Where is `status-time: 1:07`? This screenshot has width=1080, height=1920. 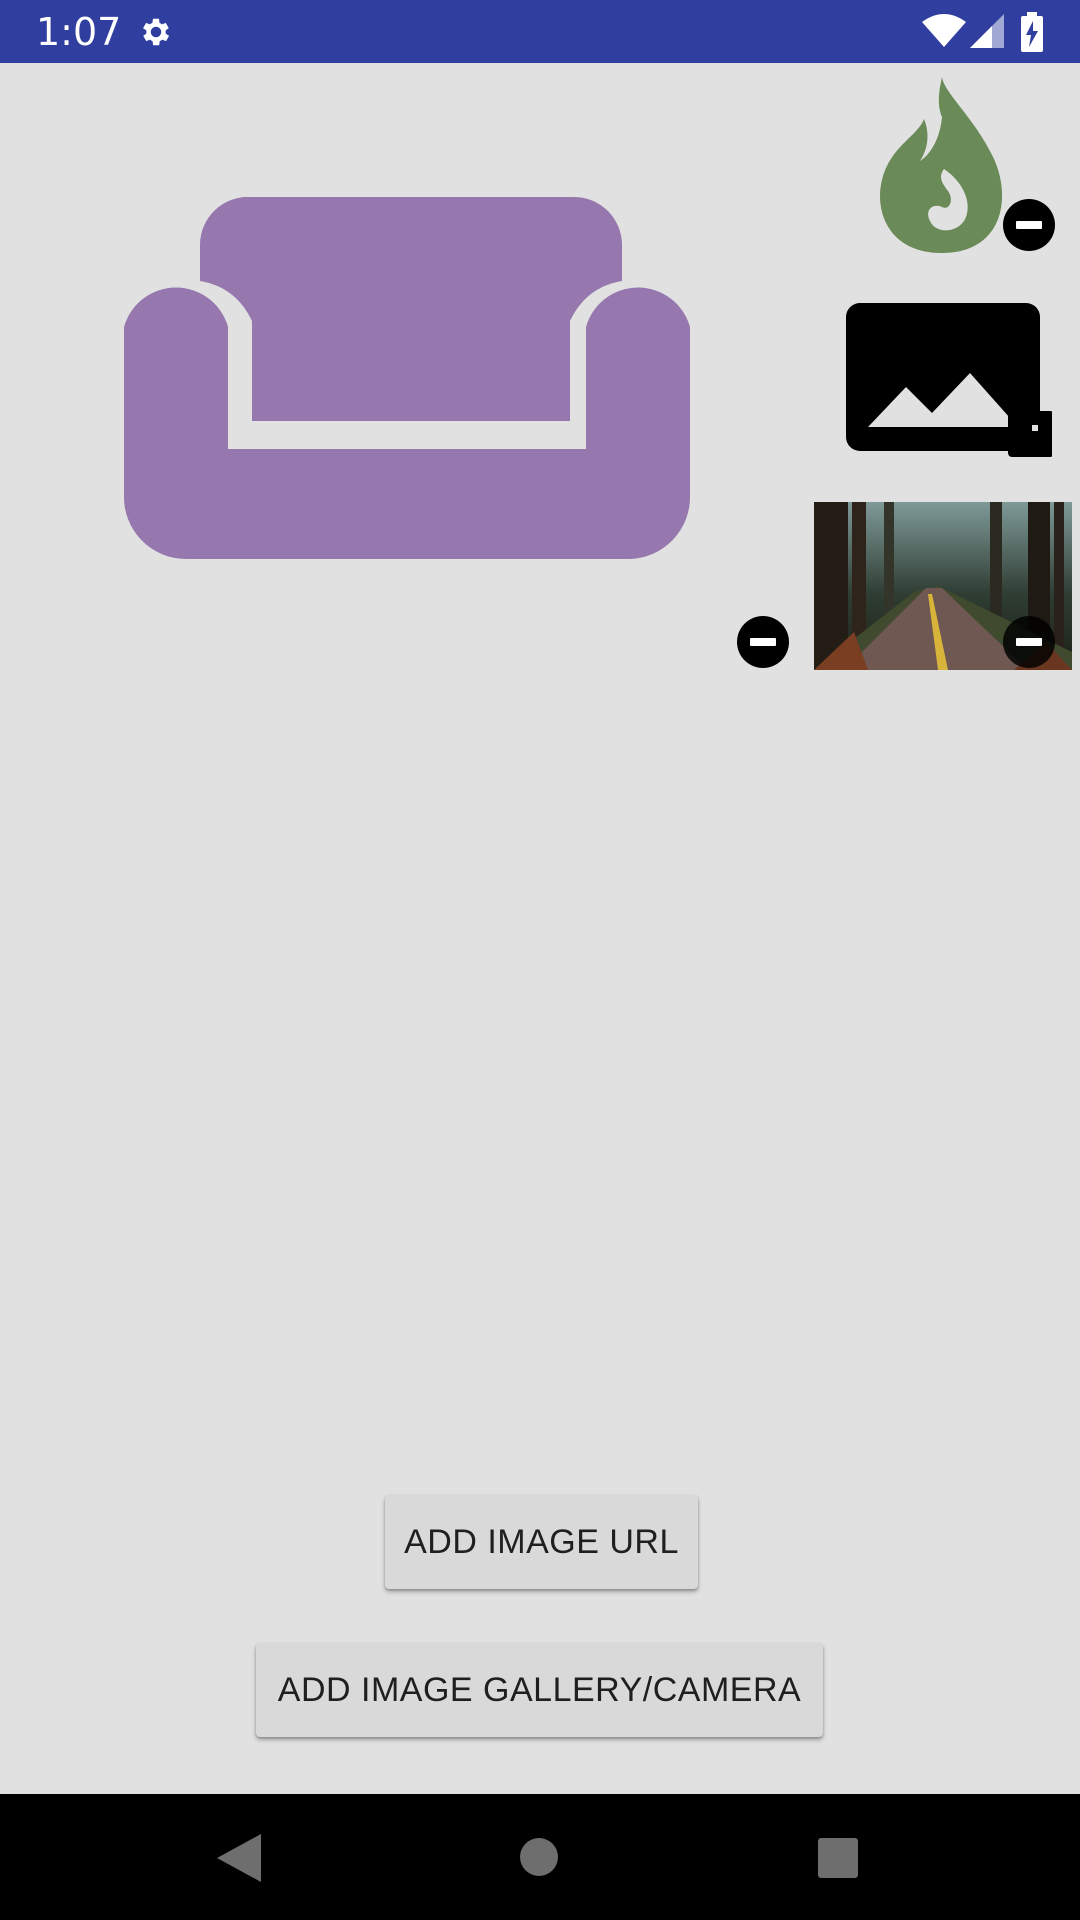
status-time: 1:07 is located at coordinates (79, 32).